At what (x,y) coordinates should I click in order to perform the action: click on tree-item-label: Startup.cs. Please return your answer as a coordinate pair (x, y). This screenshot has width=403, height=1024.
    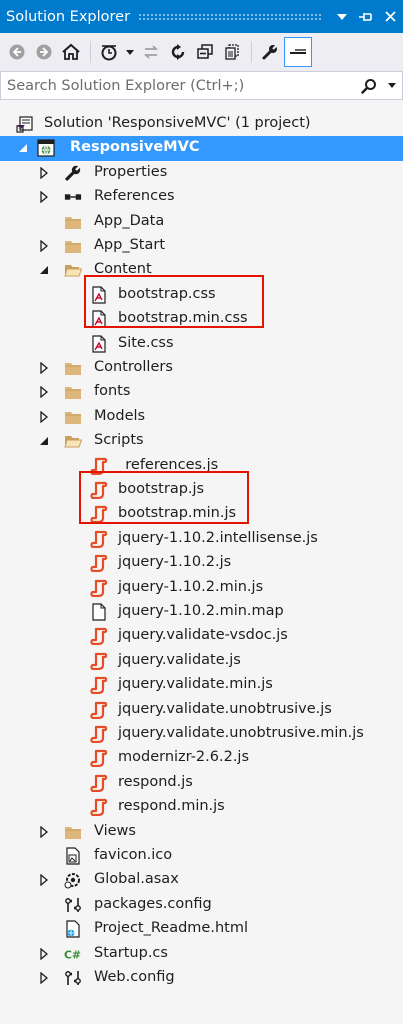
    Looking at the image, I should click on (131, 952).